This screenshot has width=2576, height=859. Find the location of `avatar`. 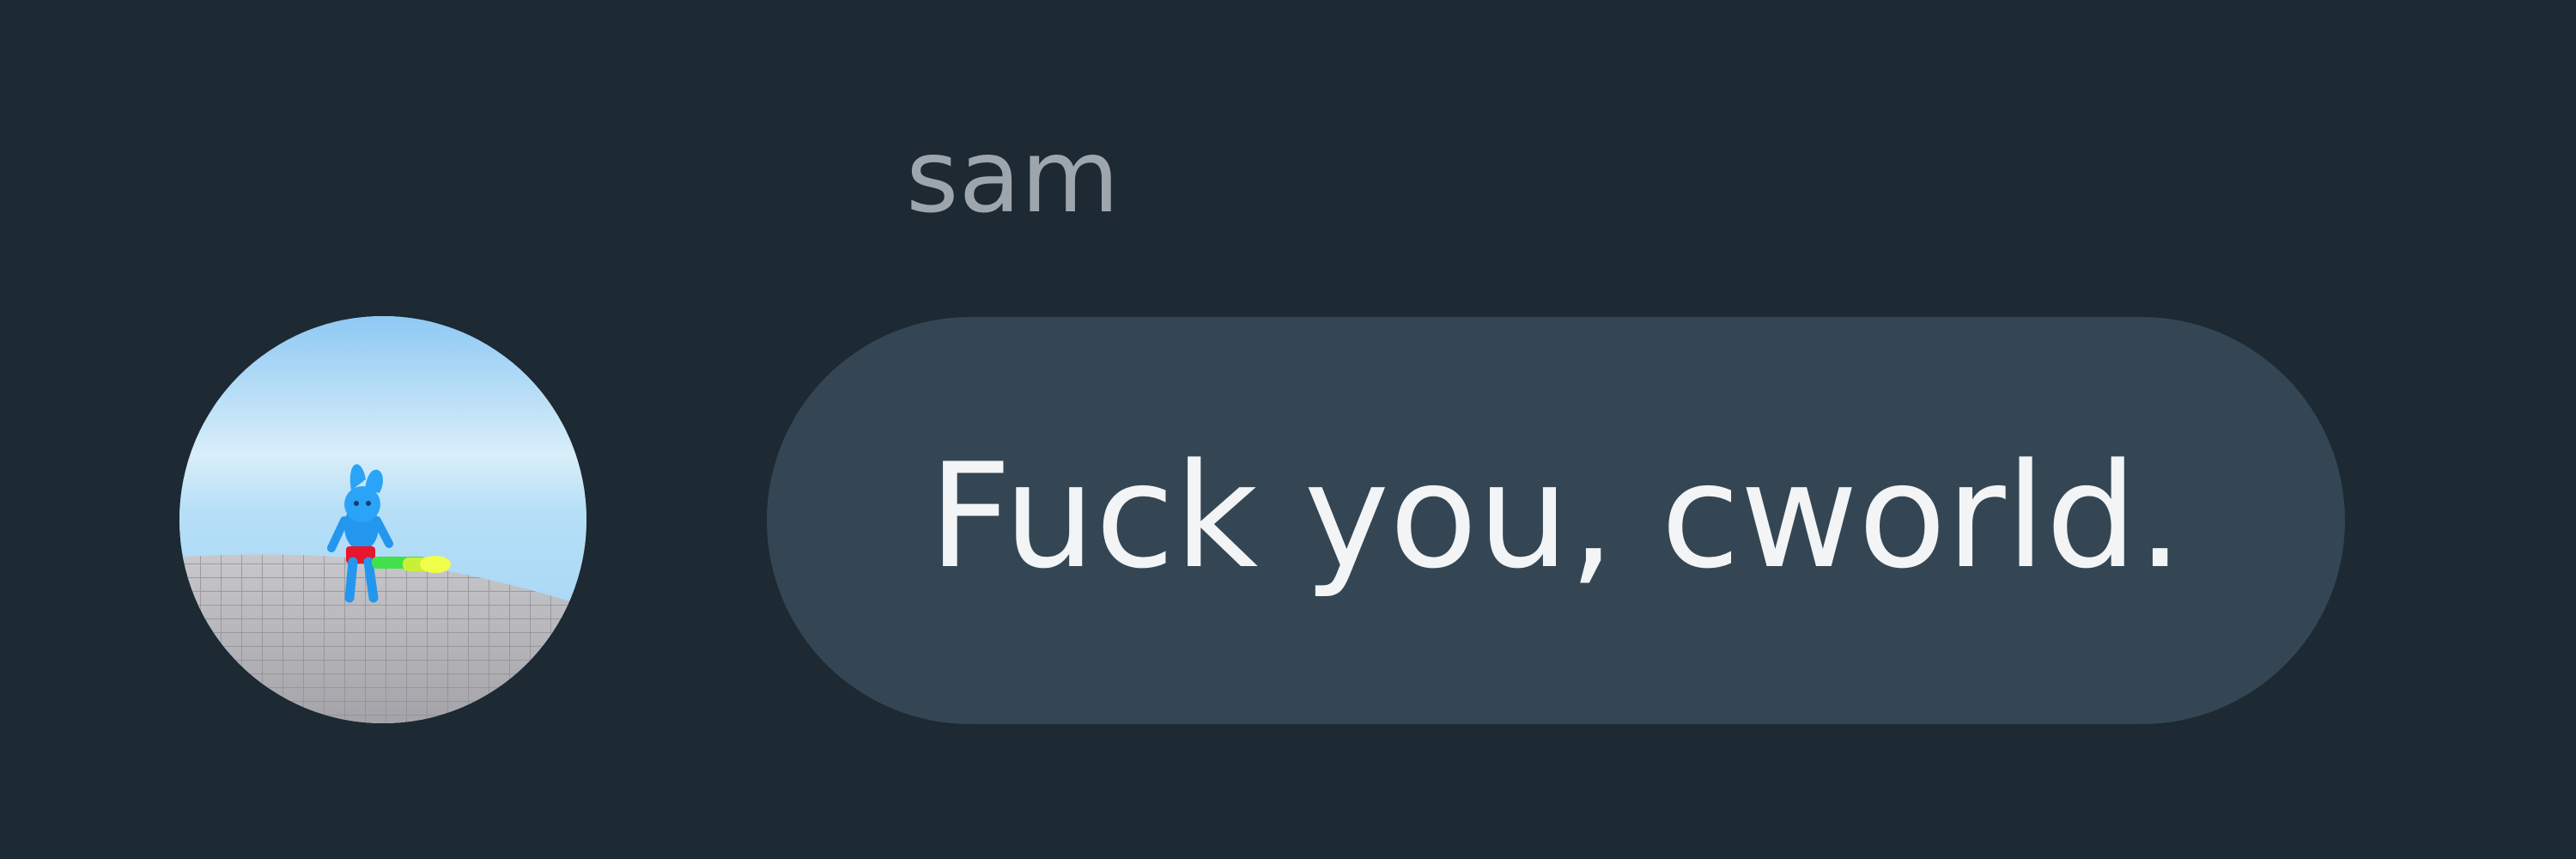

avatar is located at coordinates (382, 519).